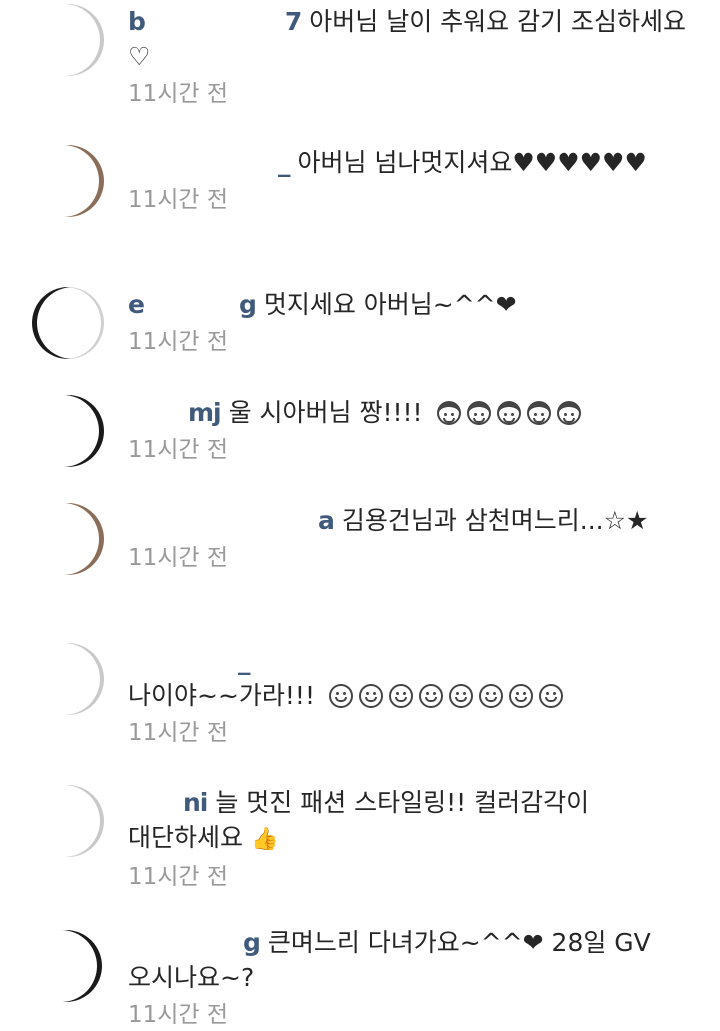 The width and height of the screenshot is (720, 1031). Describe the element at coordinates (137, 21) in the screenshot. I see `comment-username: b` at that location.